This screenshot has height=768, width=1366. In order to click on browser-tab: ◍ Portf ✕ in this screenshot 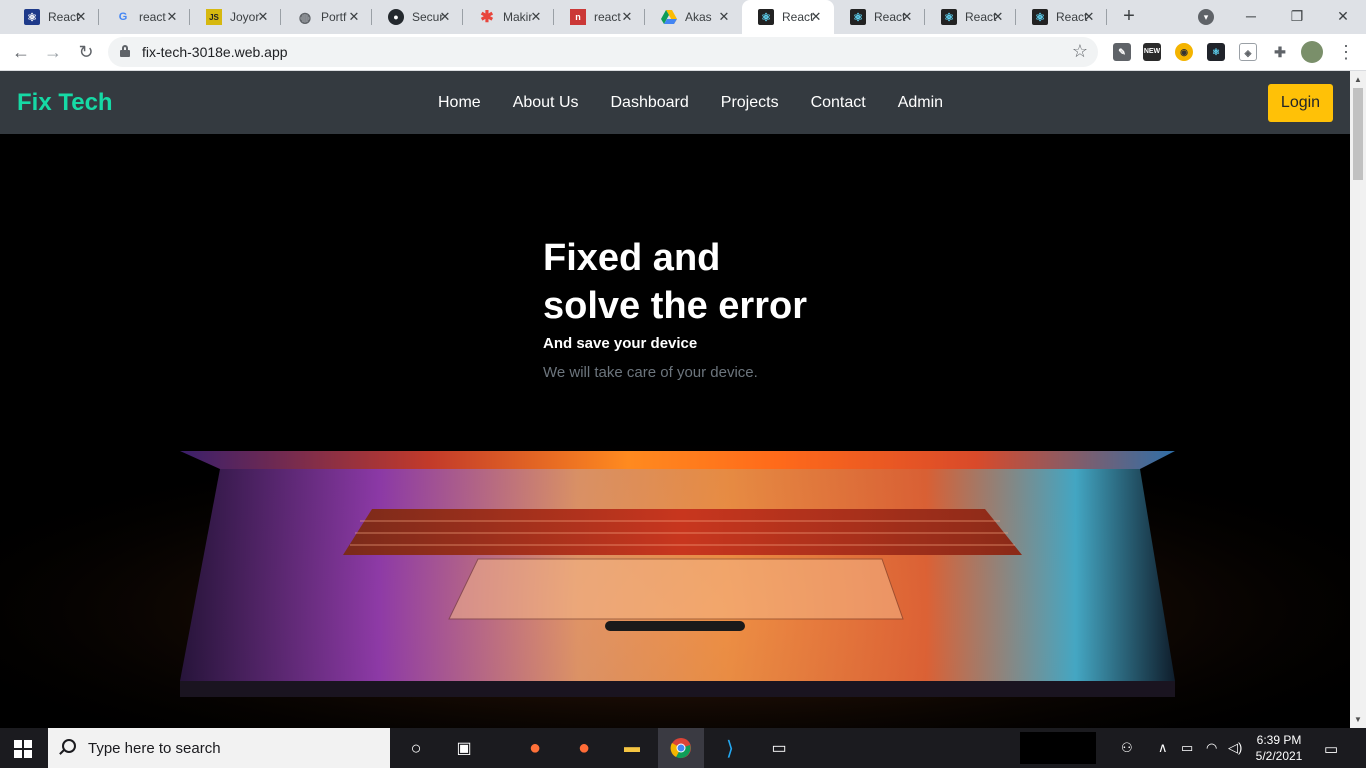, I will do `click(326, 17)`.